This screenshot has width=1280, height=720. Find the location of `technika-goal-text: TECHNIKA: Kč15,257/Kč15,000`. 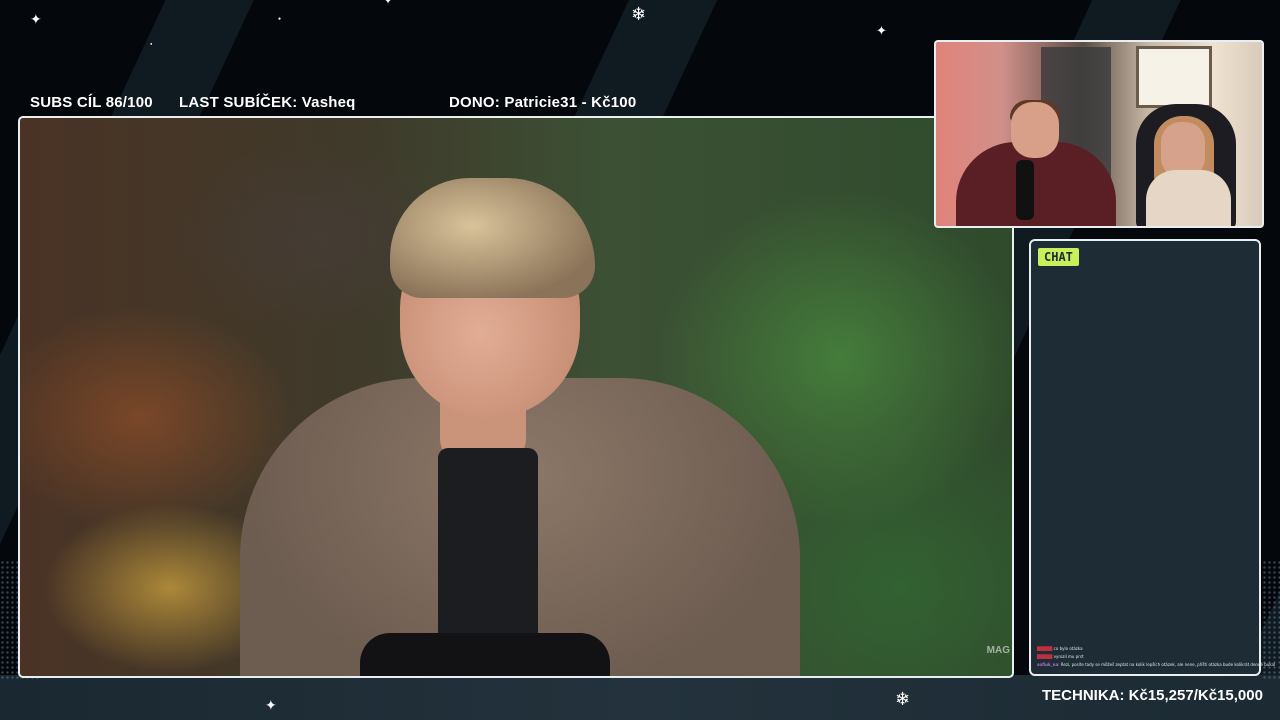

technika-goal-text: TECHNIKA: Kč15,257/Kč15,000 is located at coordinates (1152, 695).